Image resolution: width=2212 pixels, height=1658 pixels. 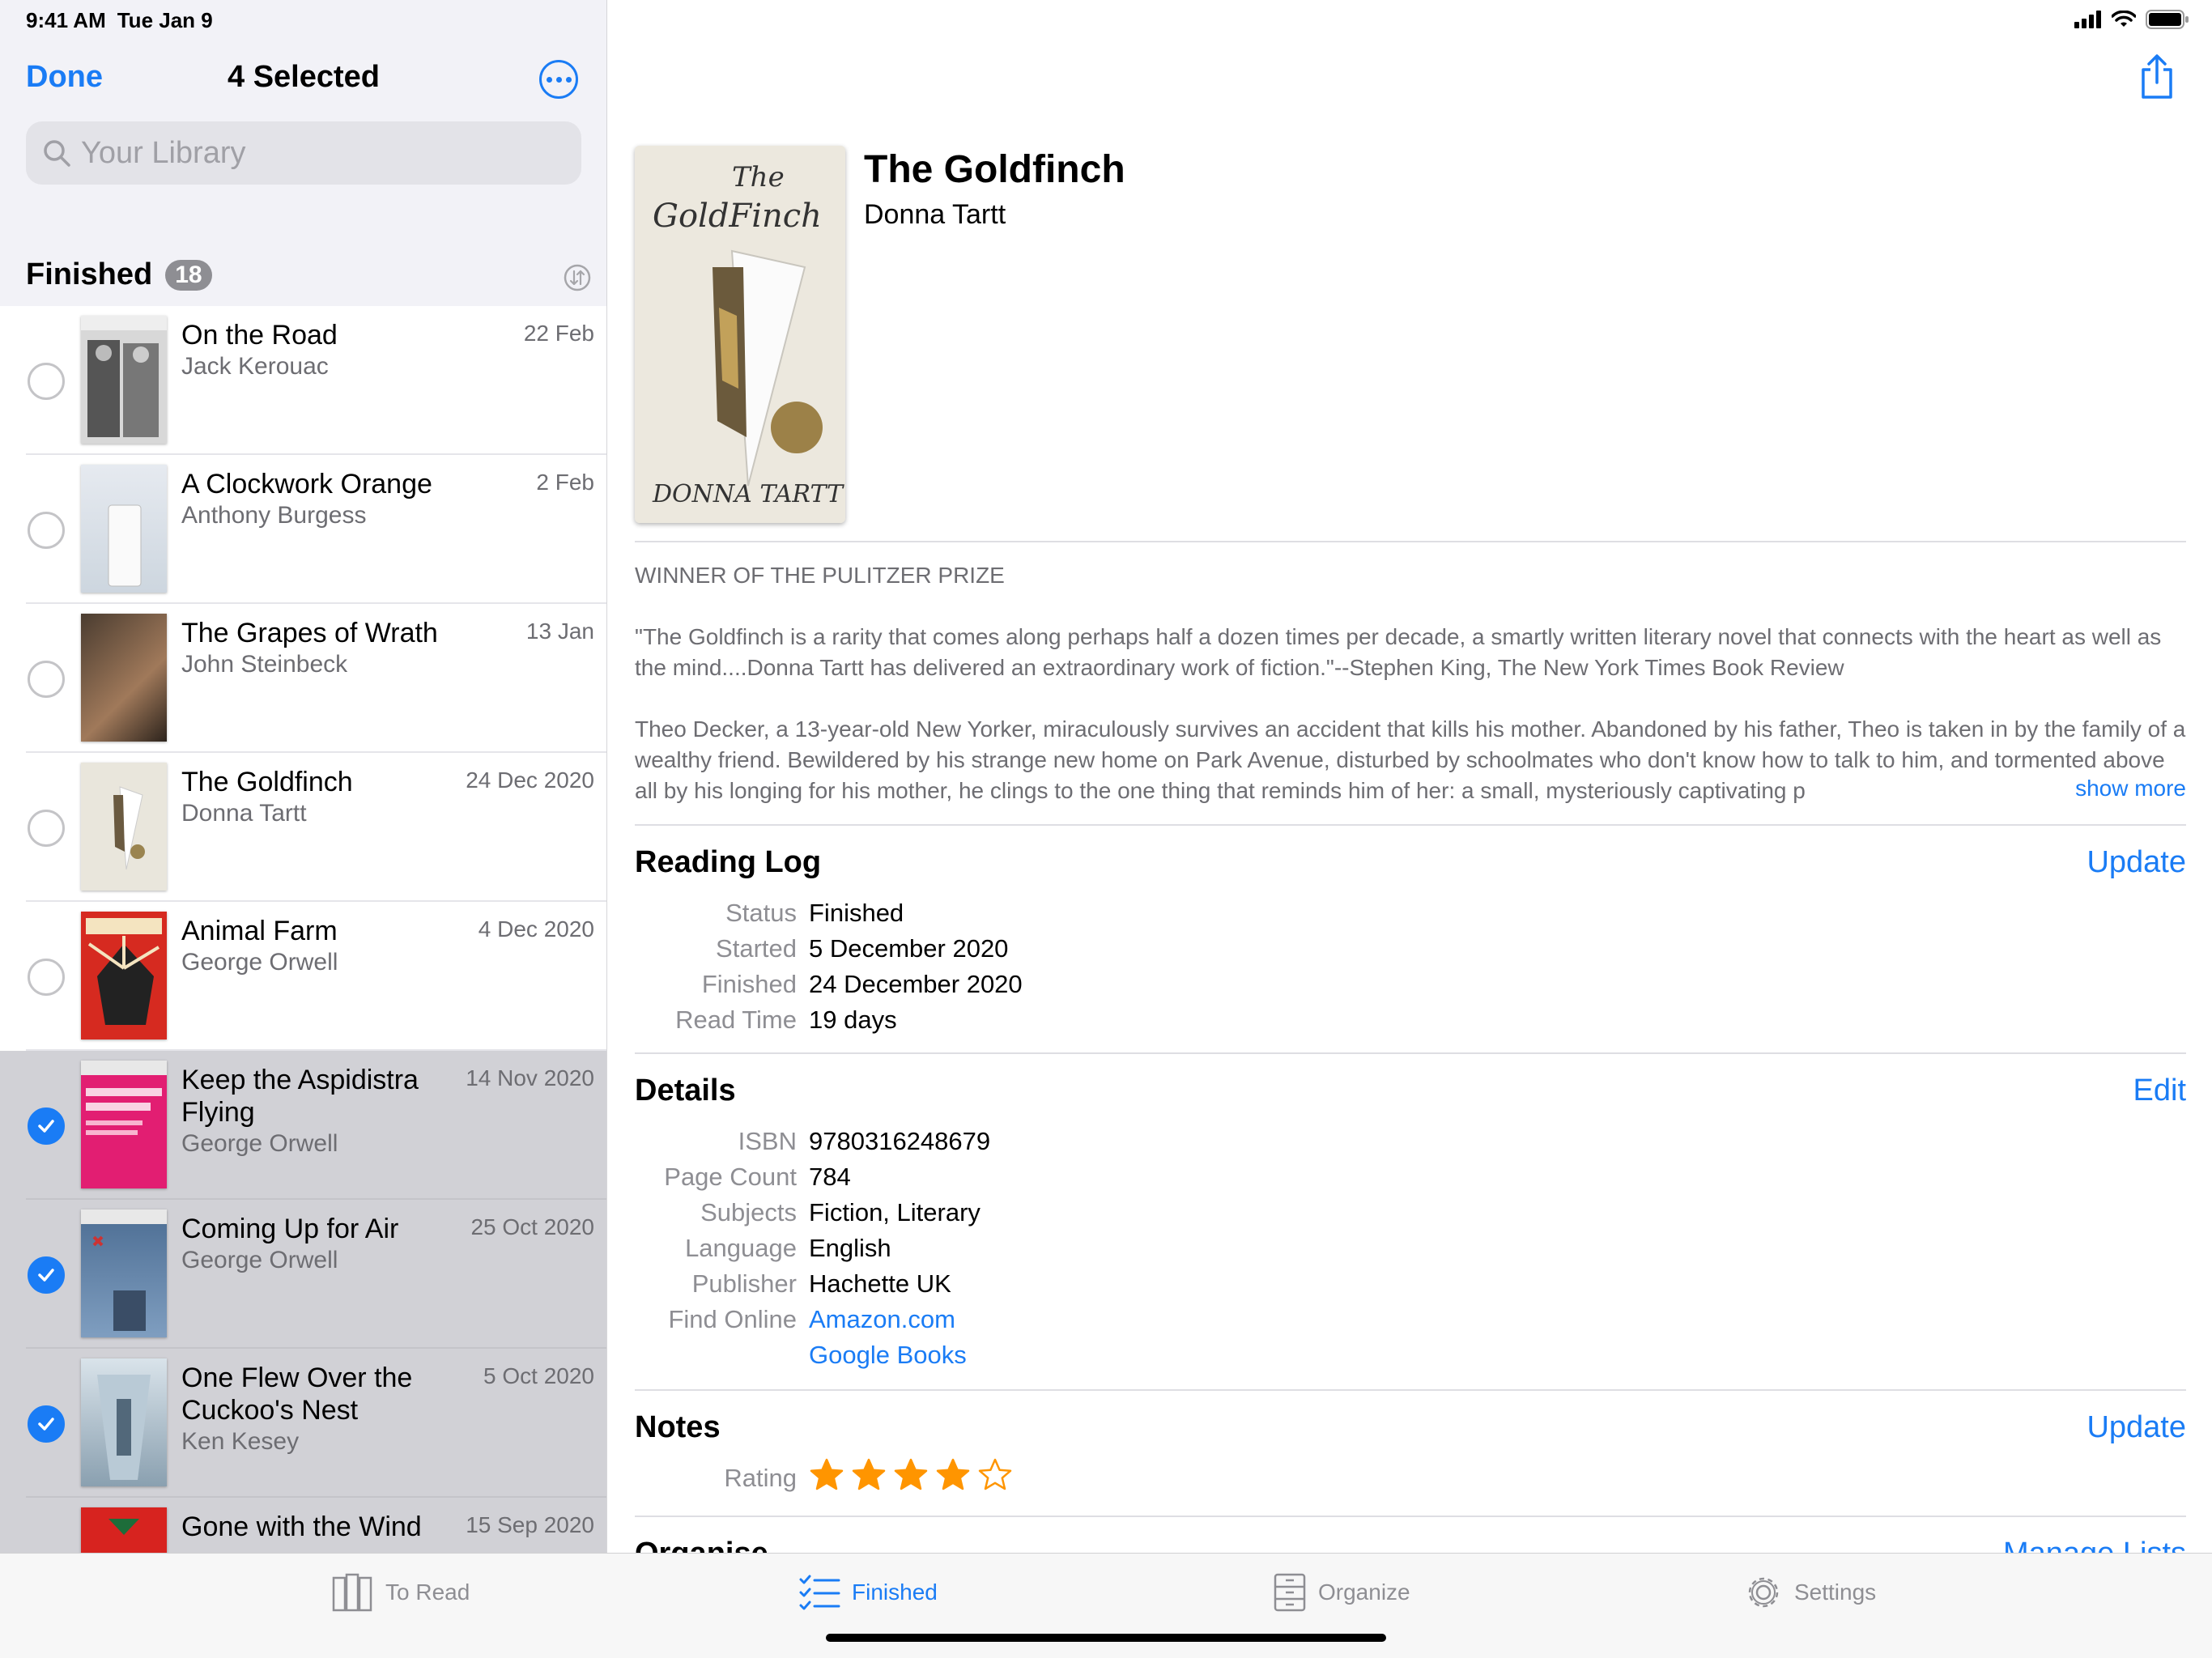 What do you see at coordinates (895, 1592) in the screenshot?
I see `tab-label: Finished` at bounding box center [895, 1592].